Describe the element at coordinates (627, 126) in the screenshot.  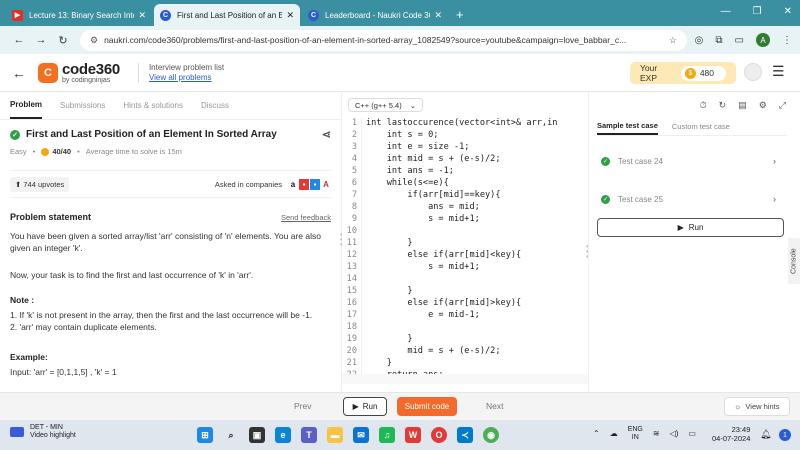
I see `tab-sample-test-case: Sample test case` at that location.